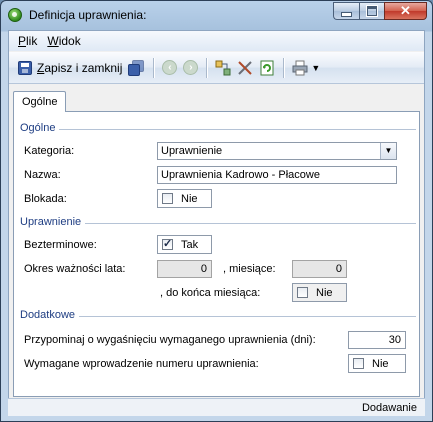 This screenshot has width=433, height=422. What do you see at coordinates (40, 101) in the screenshot?
I see `tab-ogolne: Ogólne` at bounding box center [40, 101].